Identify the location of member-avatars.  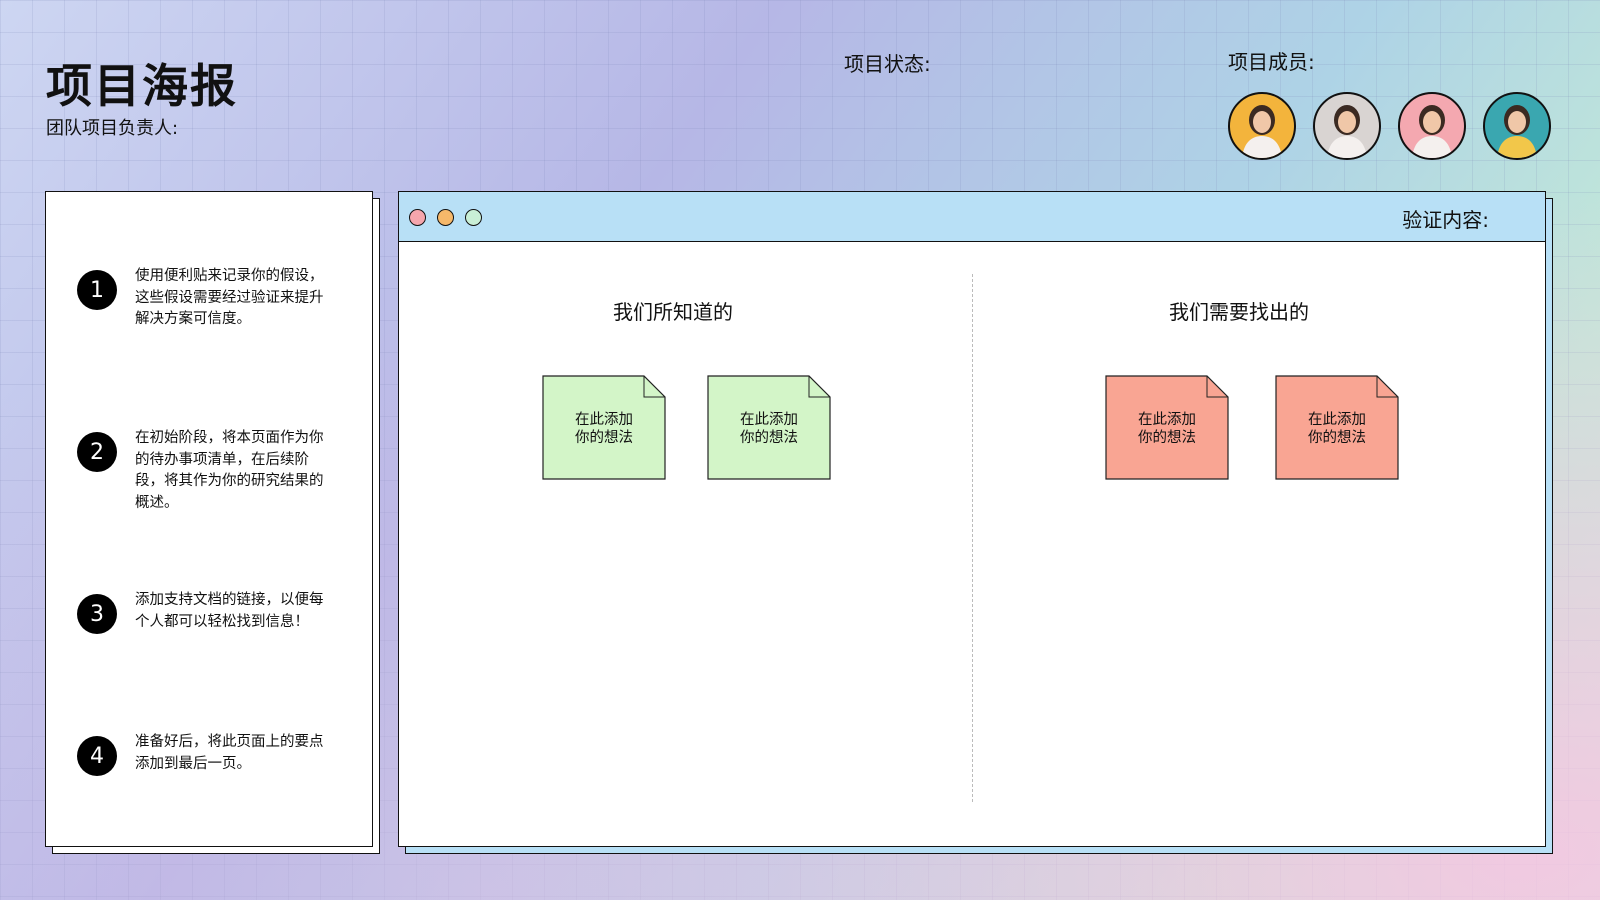
(1389, 126).